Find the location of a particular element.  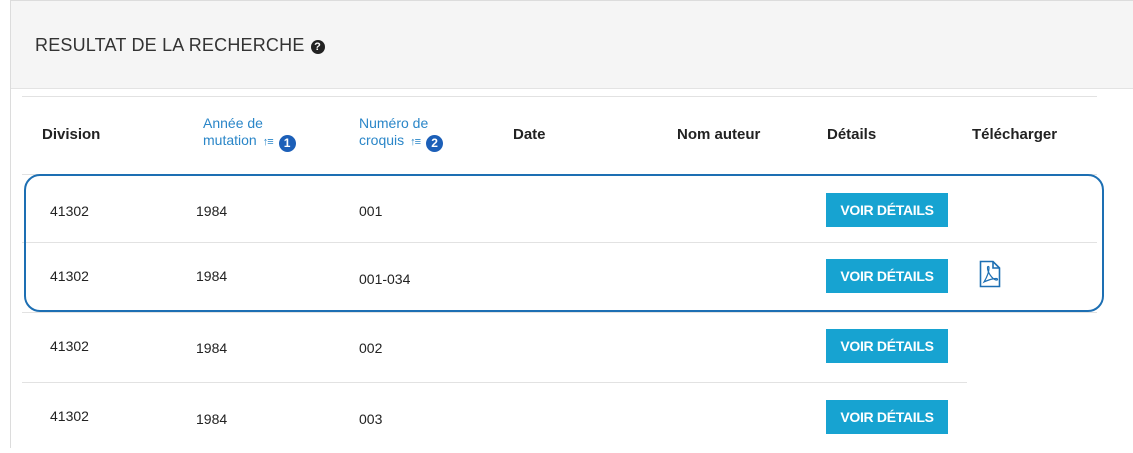

column-header-numero: Numéro de croquis ↑≡ 2 is located at coordinates (401, 133).